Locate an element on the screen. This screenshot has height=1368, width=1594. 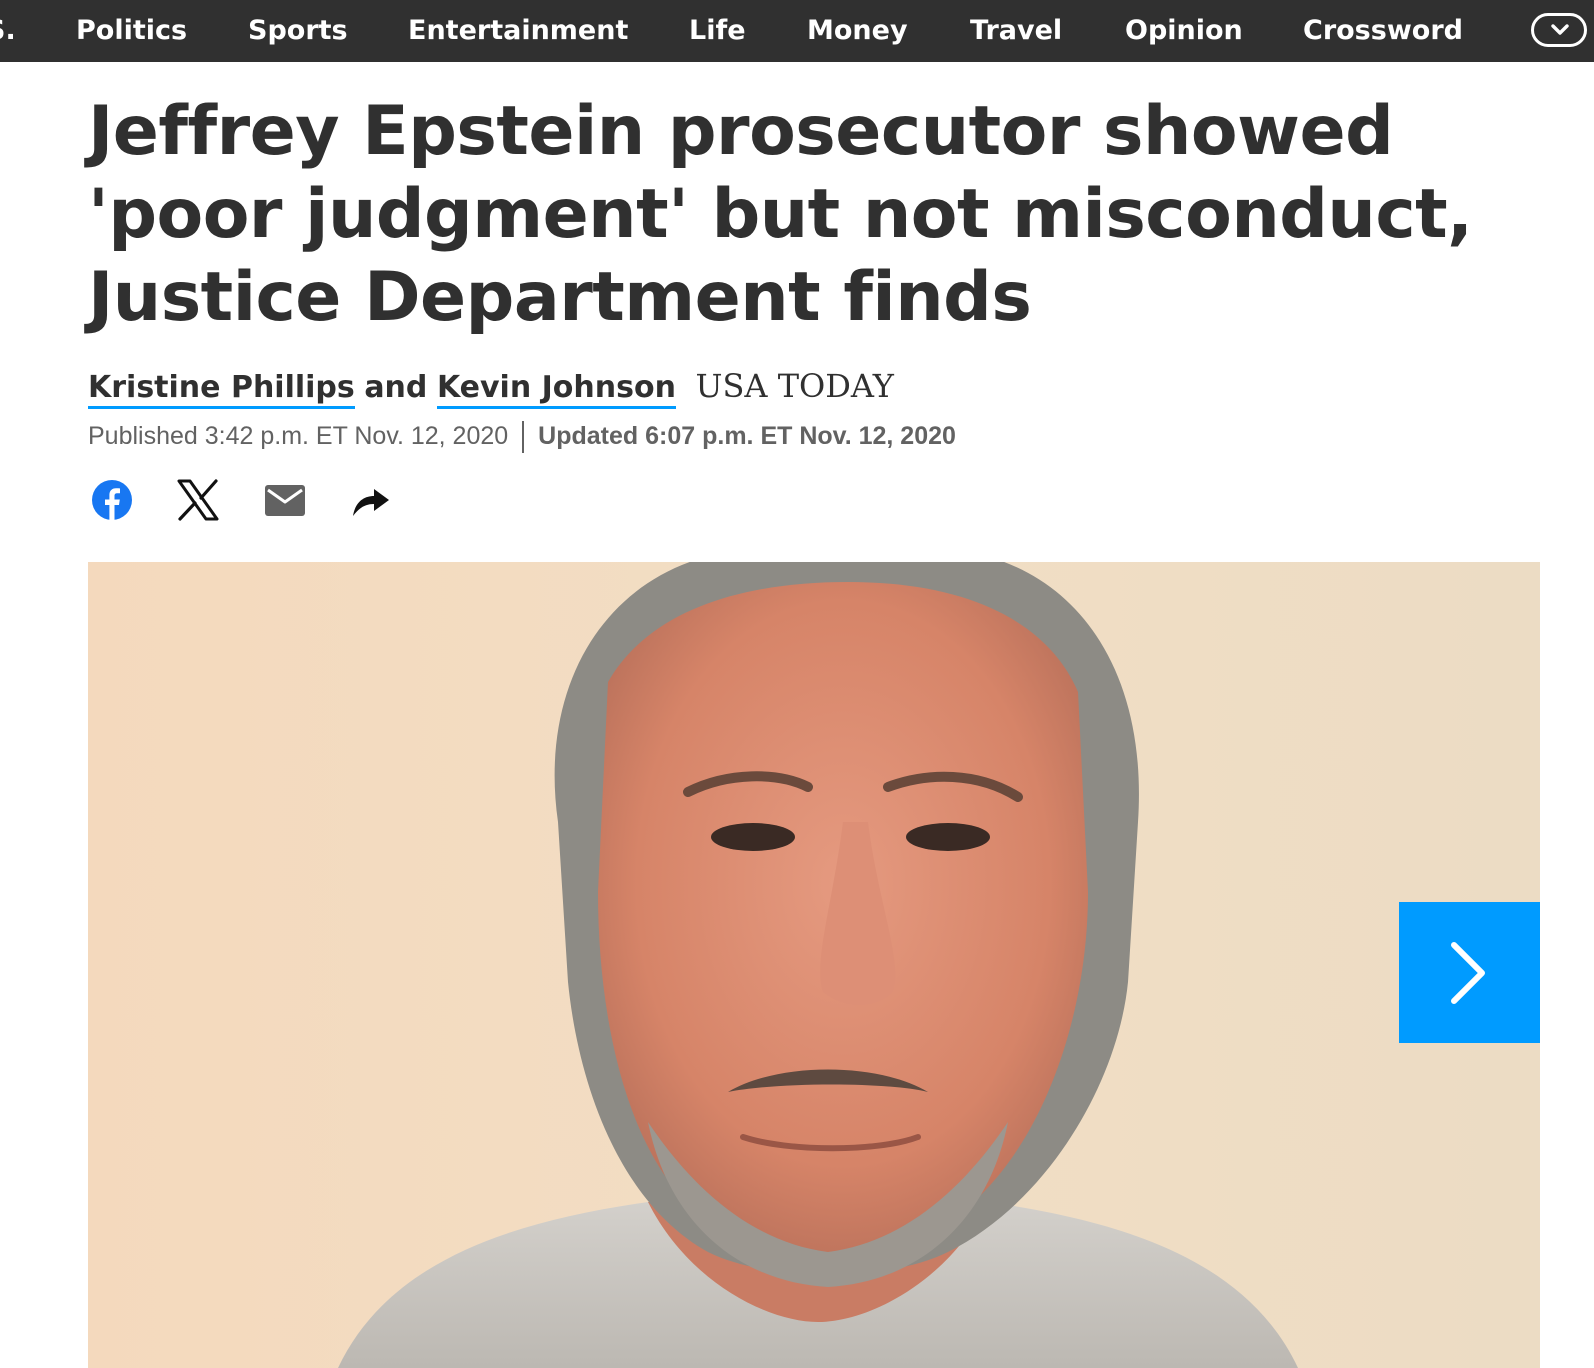
nav-item-entertainment: Entertainment is located at coordinates (518, 31).